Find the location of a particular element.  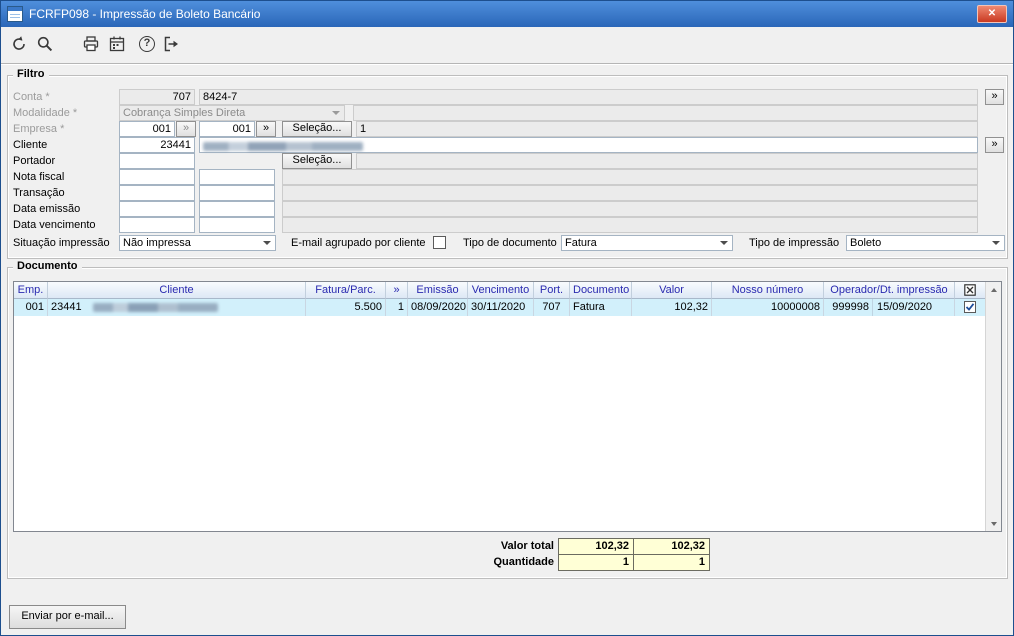

portador-field is located at coordinates (157, 161).